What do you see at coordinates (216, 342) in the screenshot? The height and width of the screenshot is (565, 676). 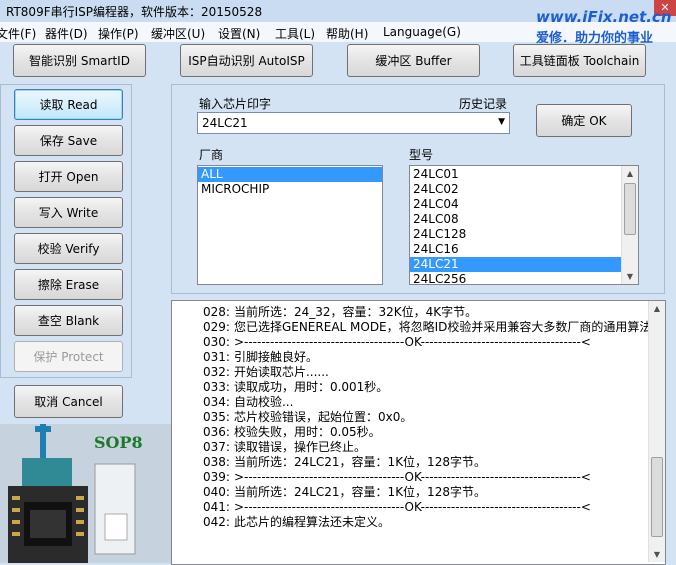 I see `log-line-number: 030:` at bounding box center [216, 342].